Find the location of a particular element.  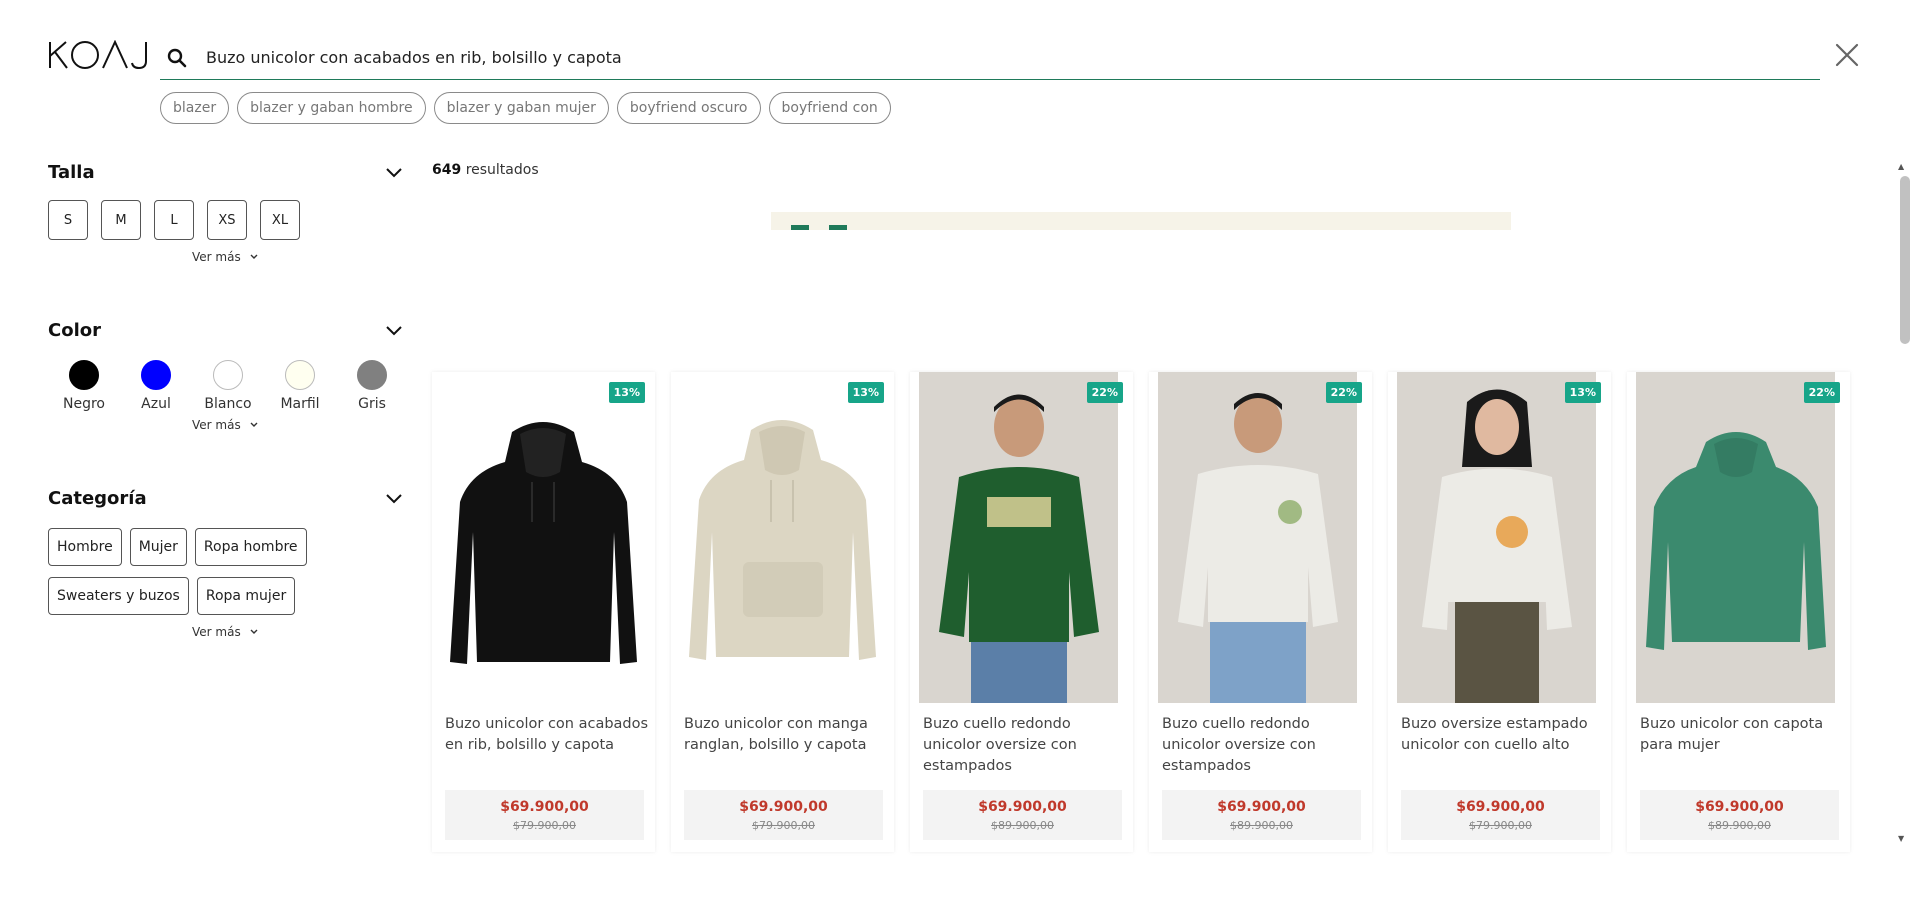

size-option: XS is located at coordinates (227, 220).